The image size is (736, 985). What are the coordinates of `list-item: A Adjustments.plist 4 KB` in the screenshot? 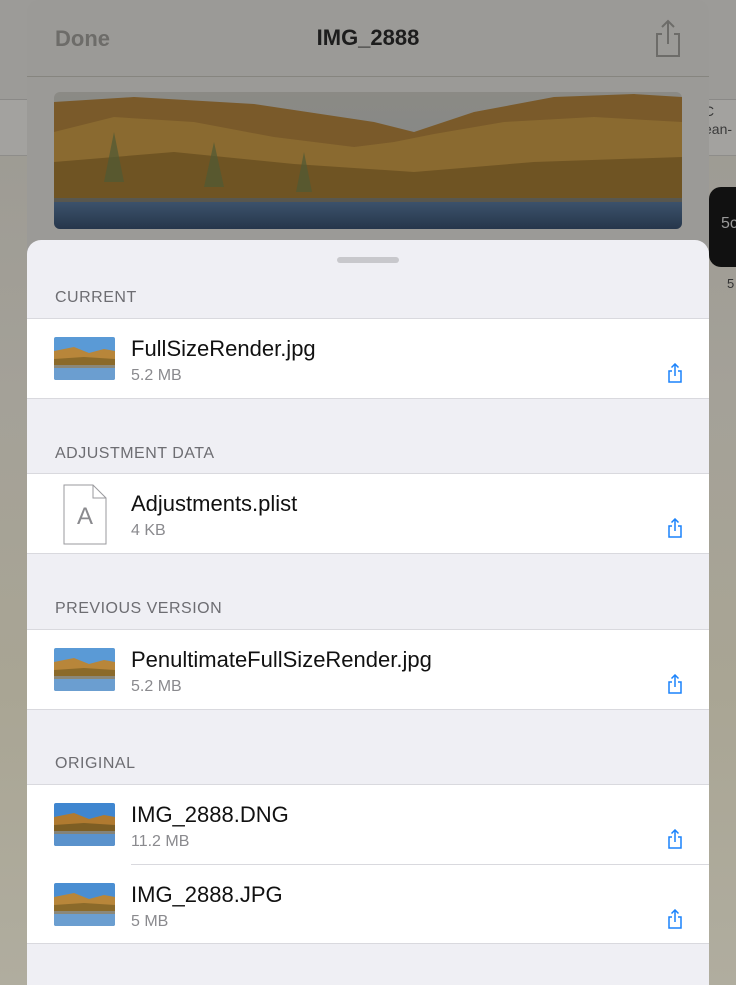 It's located at (368, 513).